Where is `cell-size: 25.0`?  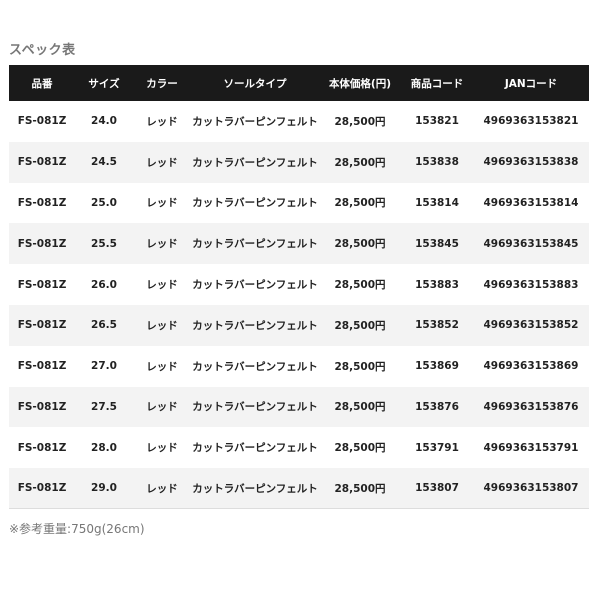 cell-size: 25.0 is located at coordinates (104, 202).